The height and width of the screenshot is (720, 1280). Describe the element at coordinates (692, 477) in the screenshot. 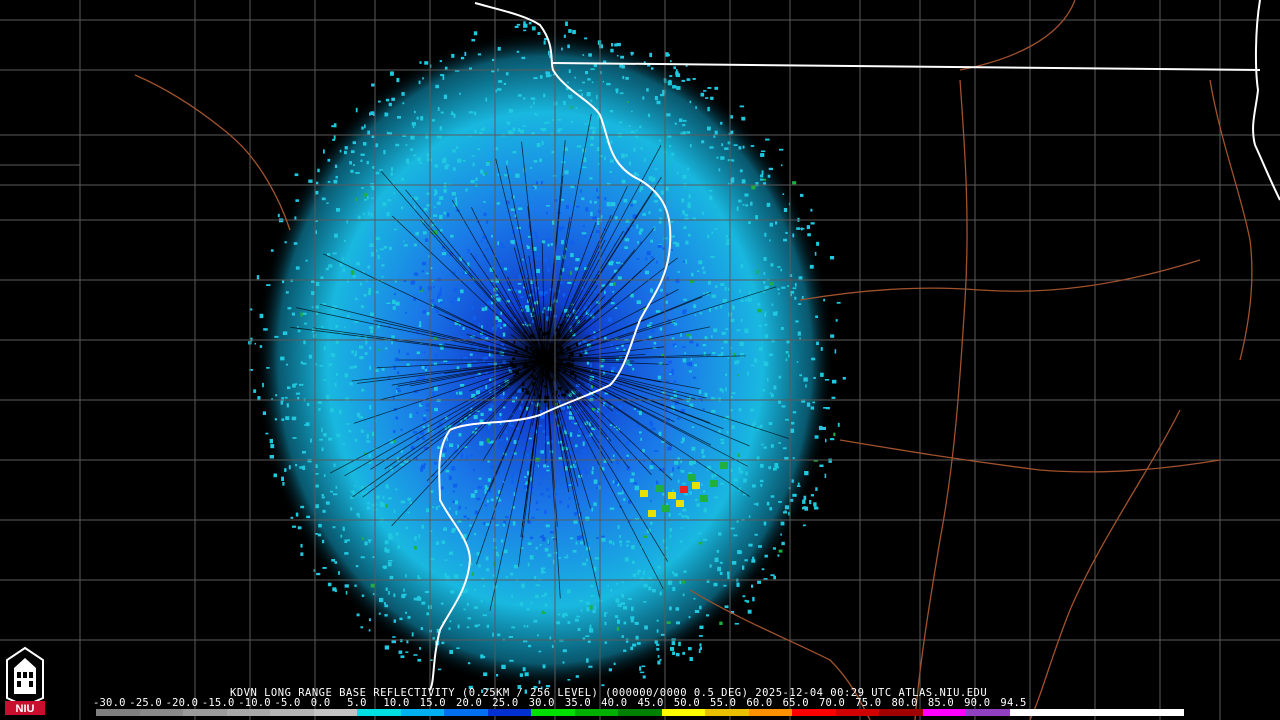

I see `storm-pixel` at that location.